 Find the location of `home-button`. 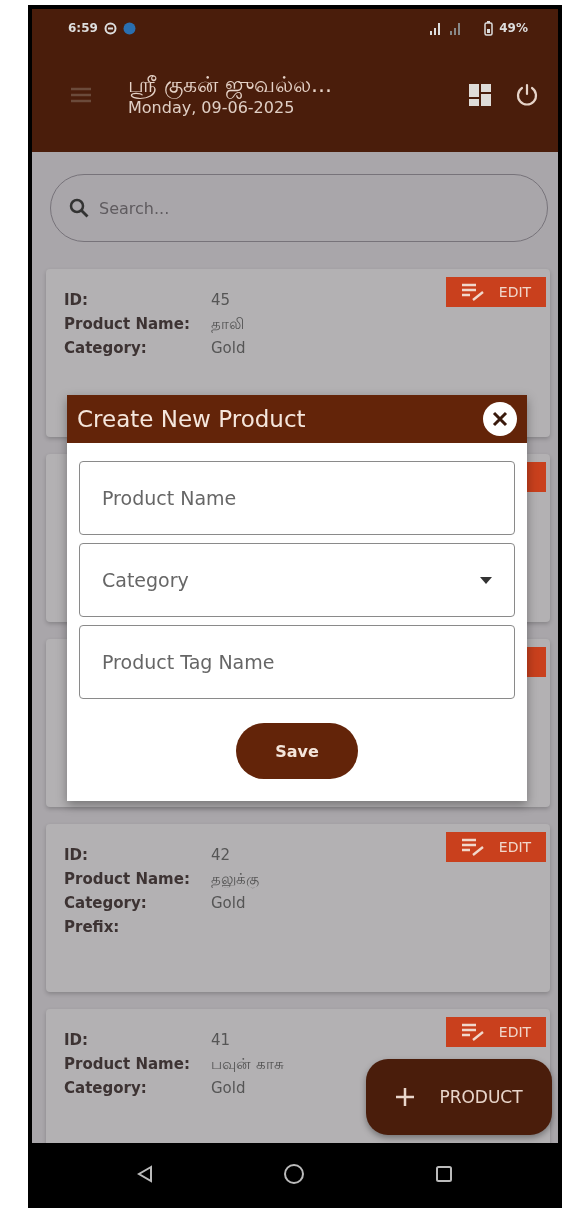

home-button is located at coordinates (294, 1173).